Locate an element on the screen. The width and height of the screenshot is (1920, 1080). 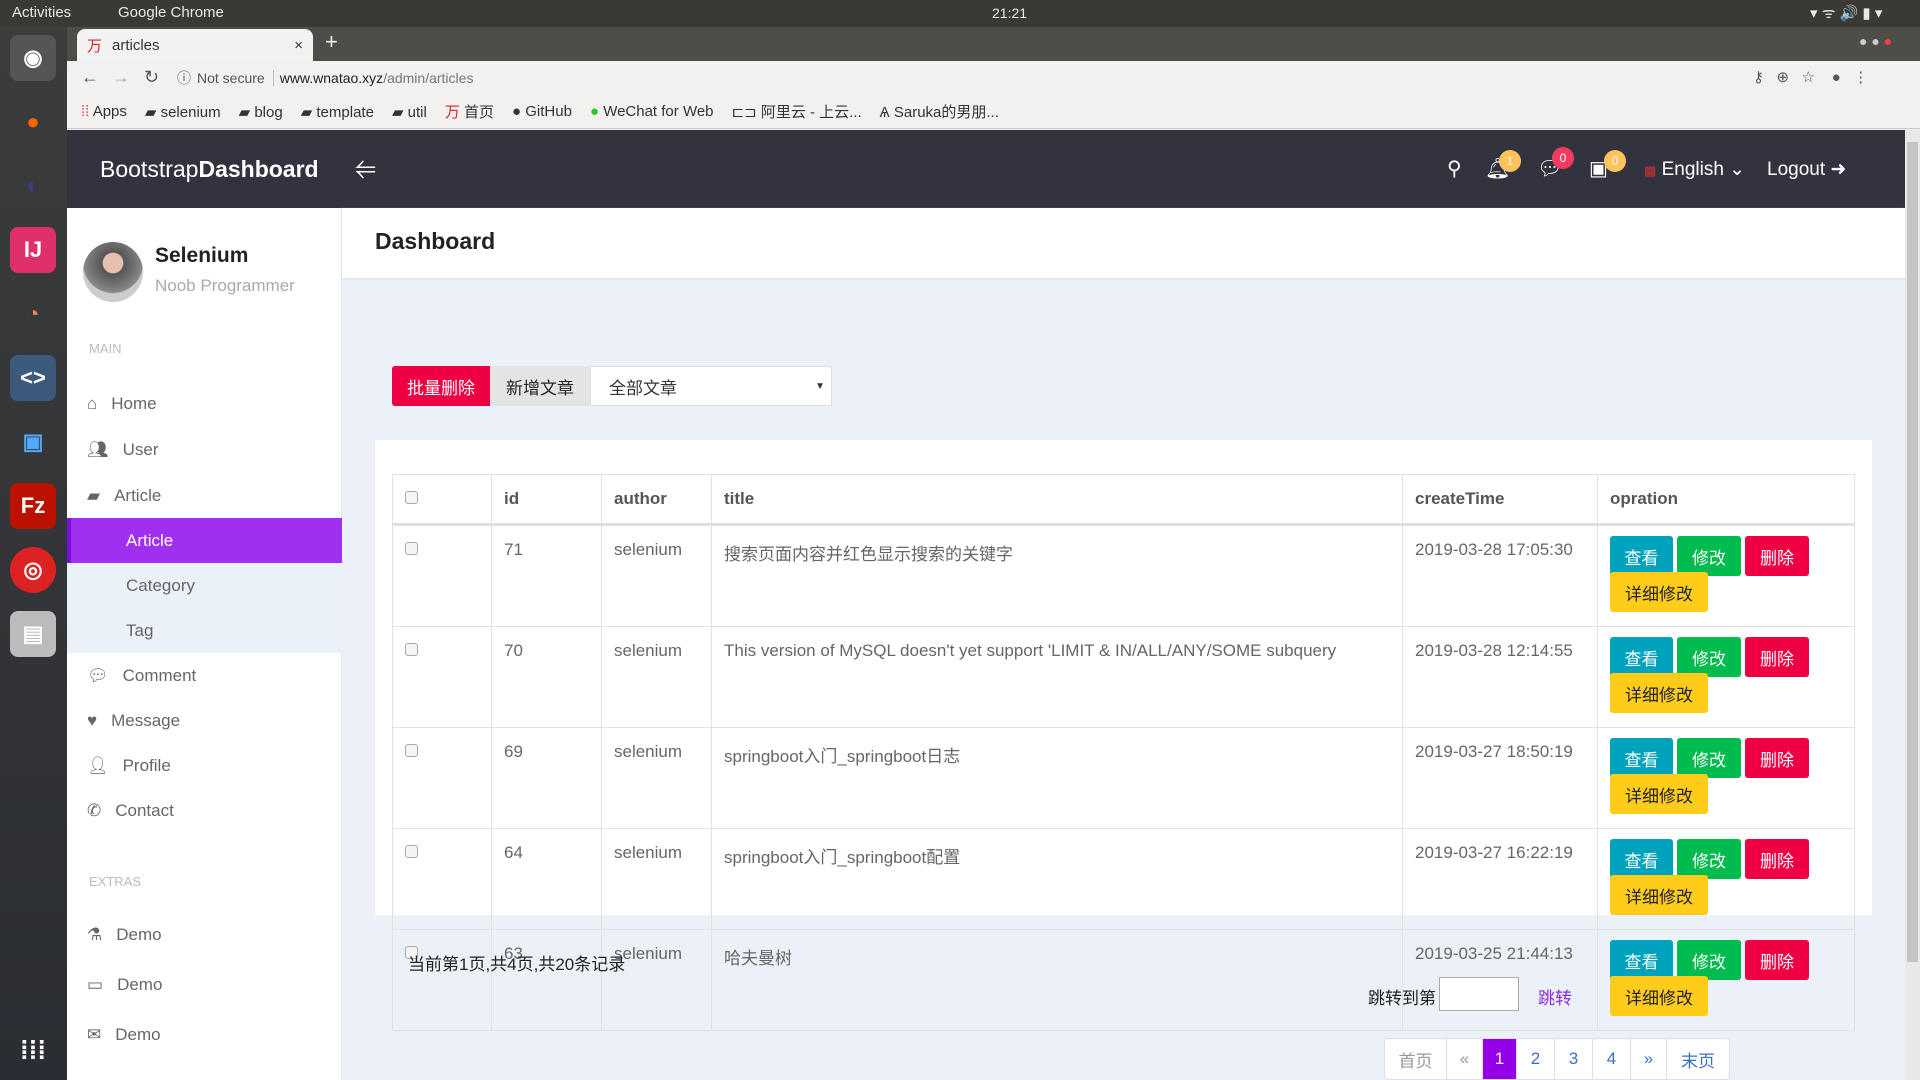
batch-delete-button: 批量删除 is located at coordinates (441, 386).